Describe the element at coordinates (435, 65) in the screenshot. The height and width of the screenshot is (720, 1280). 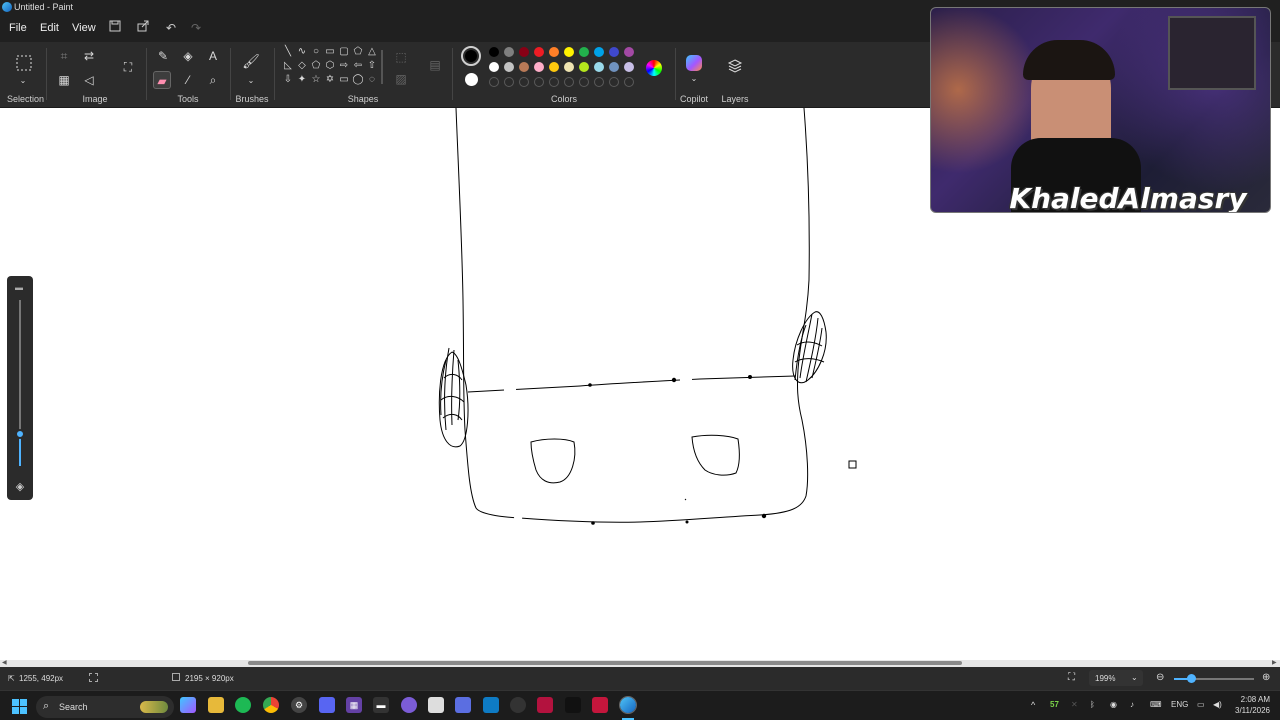
I see `shape-options-icon: ▤` at that location.